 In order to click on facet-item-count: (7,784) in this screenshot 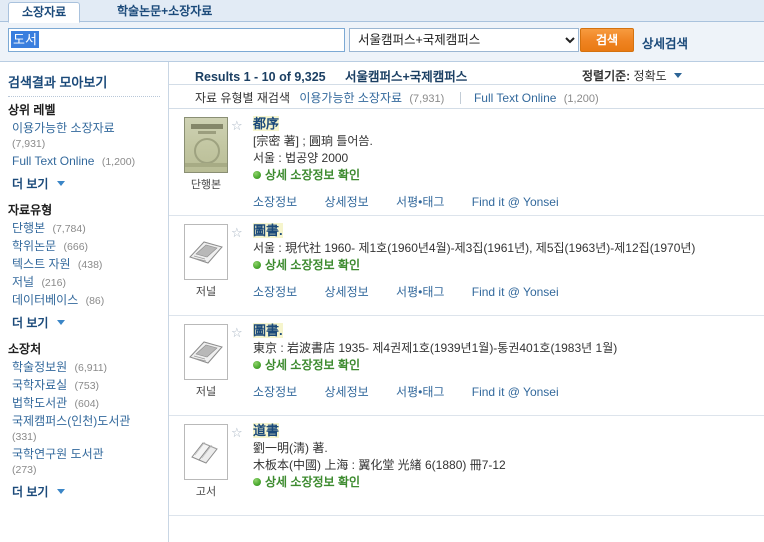, I will do `click(69, 229)`.